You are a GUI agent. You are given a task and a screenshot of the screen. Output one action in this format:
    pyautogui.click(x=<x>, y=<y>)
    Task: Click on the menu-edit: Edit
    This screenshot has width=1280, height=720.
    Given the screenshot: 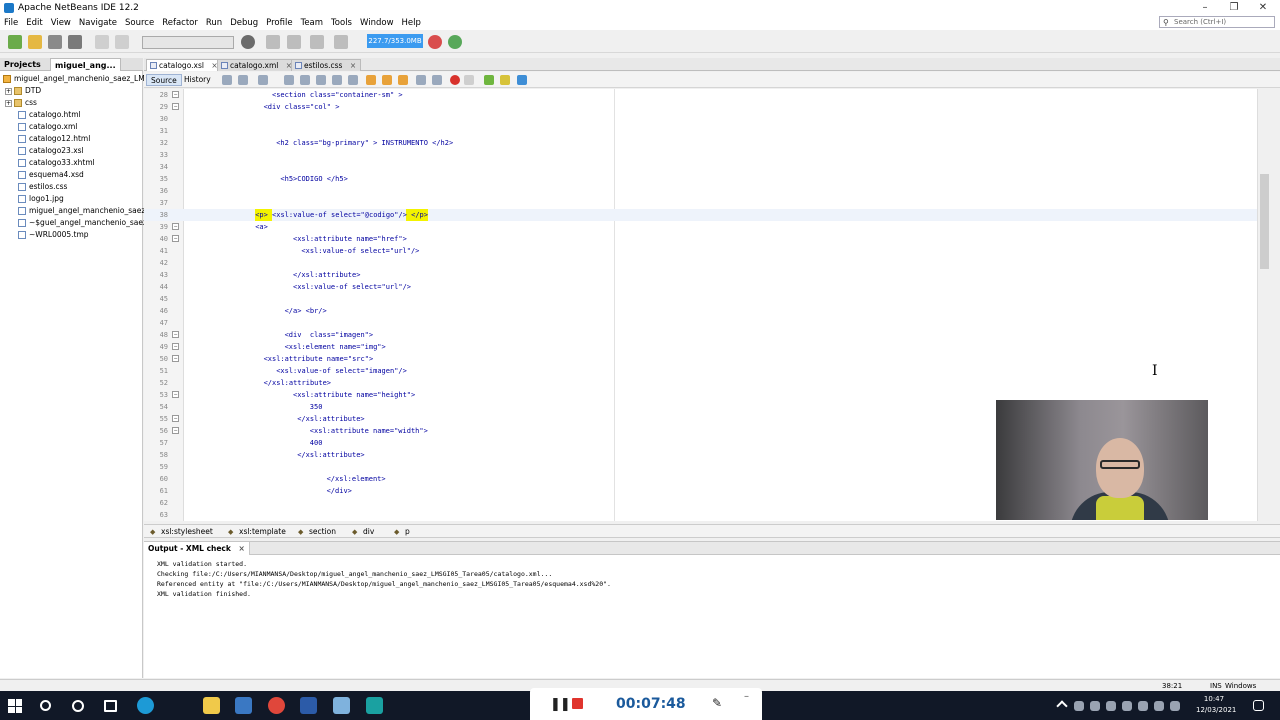 What is the action you would take?
    pyautogui.click(x=34, y=23)
    